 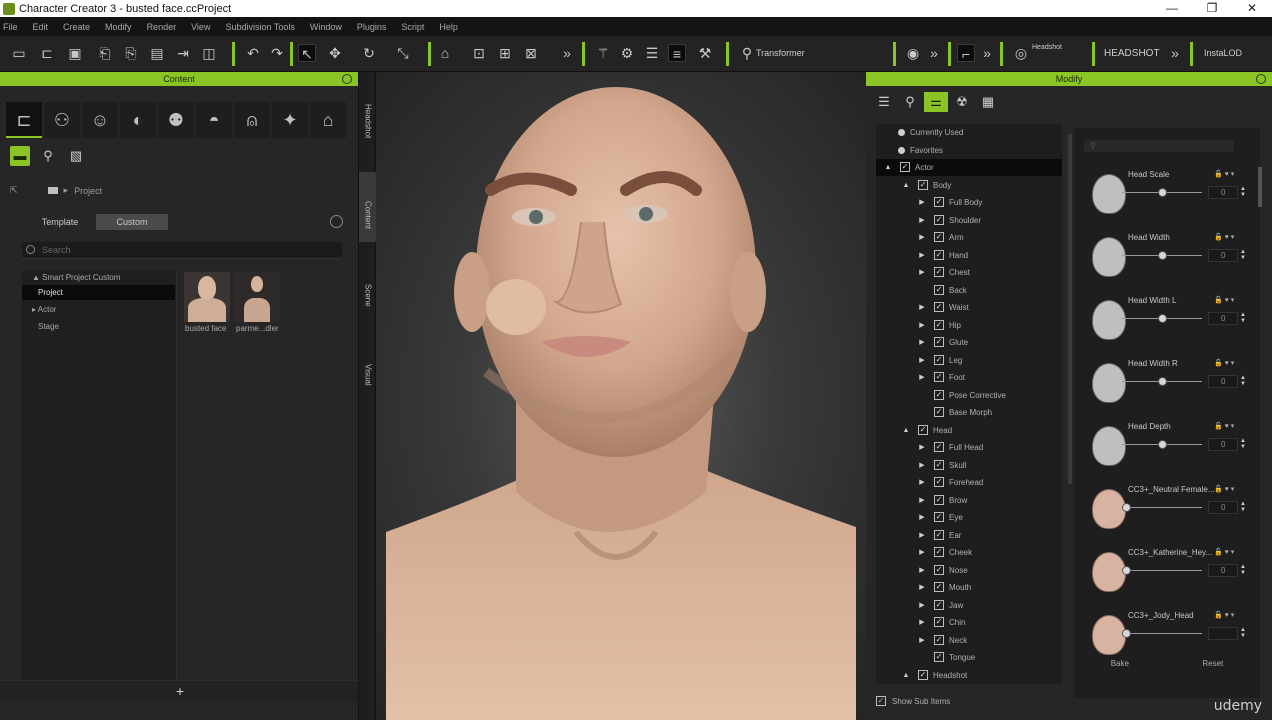 What do you see at coordinates (307, 53) in the screenshot?
I see `select-icon: ↖` at bounding box center [307, 53].